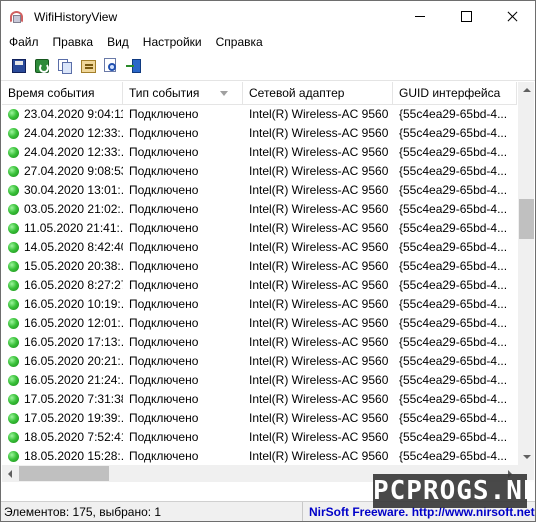  Describe the element at coordinates (512, 16) in the screenshot. I see `close-button` at that location.